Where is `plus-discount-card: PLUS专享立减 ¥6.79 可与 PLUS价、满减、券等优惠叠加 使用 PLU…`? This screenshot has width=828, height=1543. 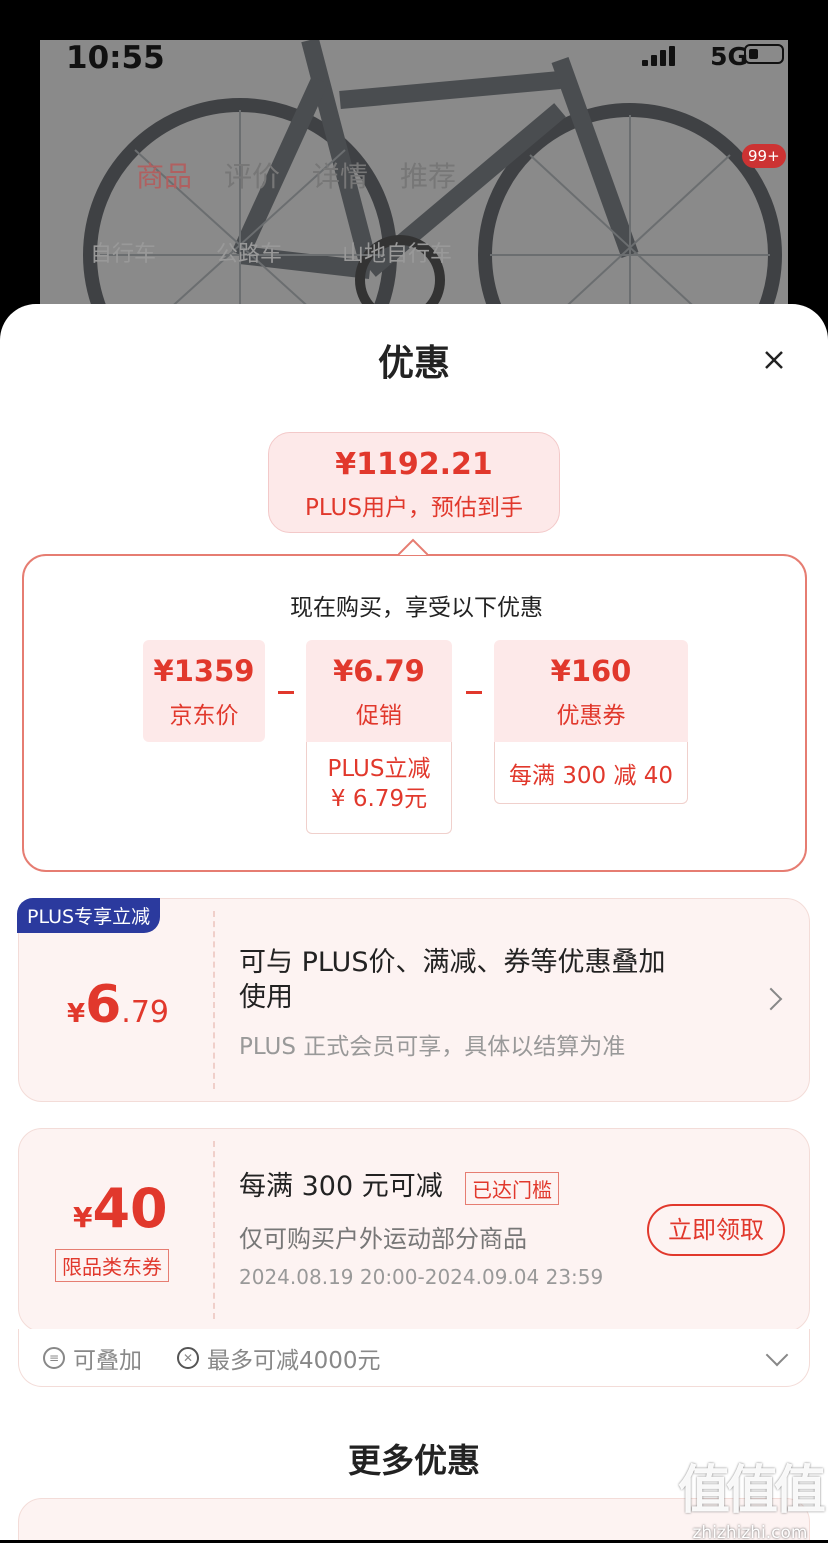
plus-discount-card: PLUS专享立减 ¥6.79 可与 PLUS价、满减、券等优惠叠加 使用 PLU… is located at coordinates (413, 1000).